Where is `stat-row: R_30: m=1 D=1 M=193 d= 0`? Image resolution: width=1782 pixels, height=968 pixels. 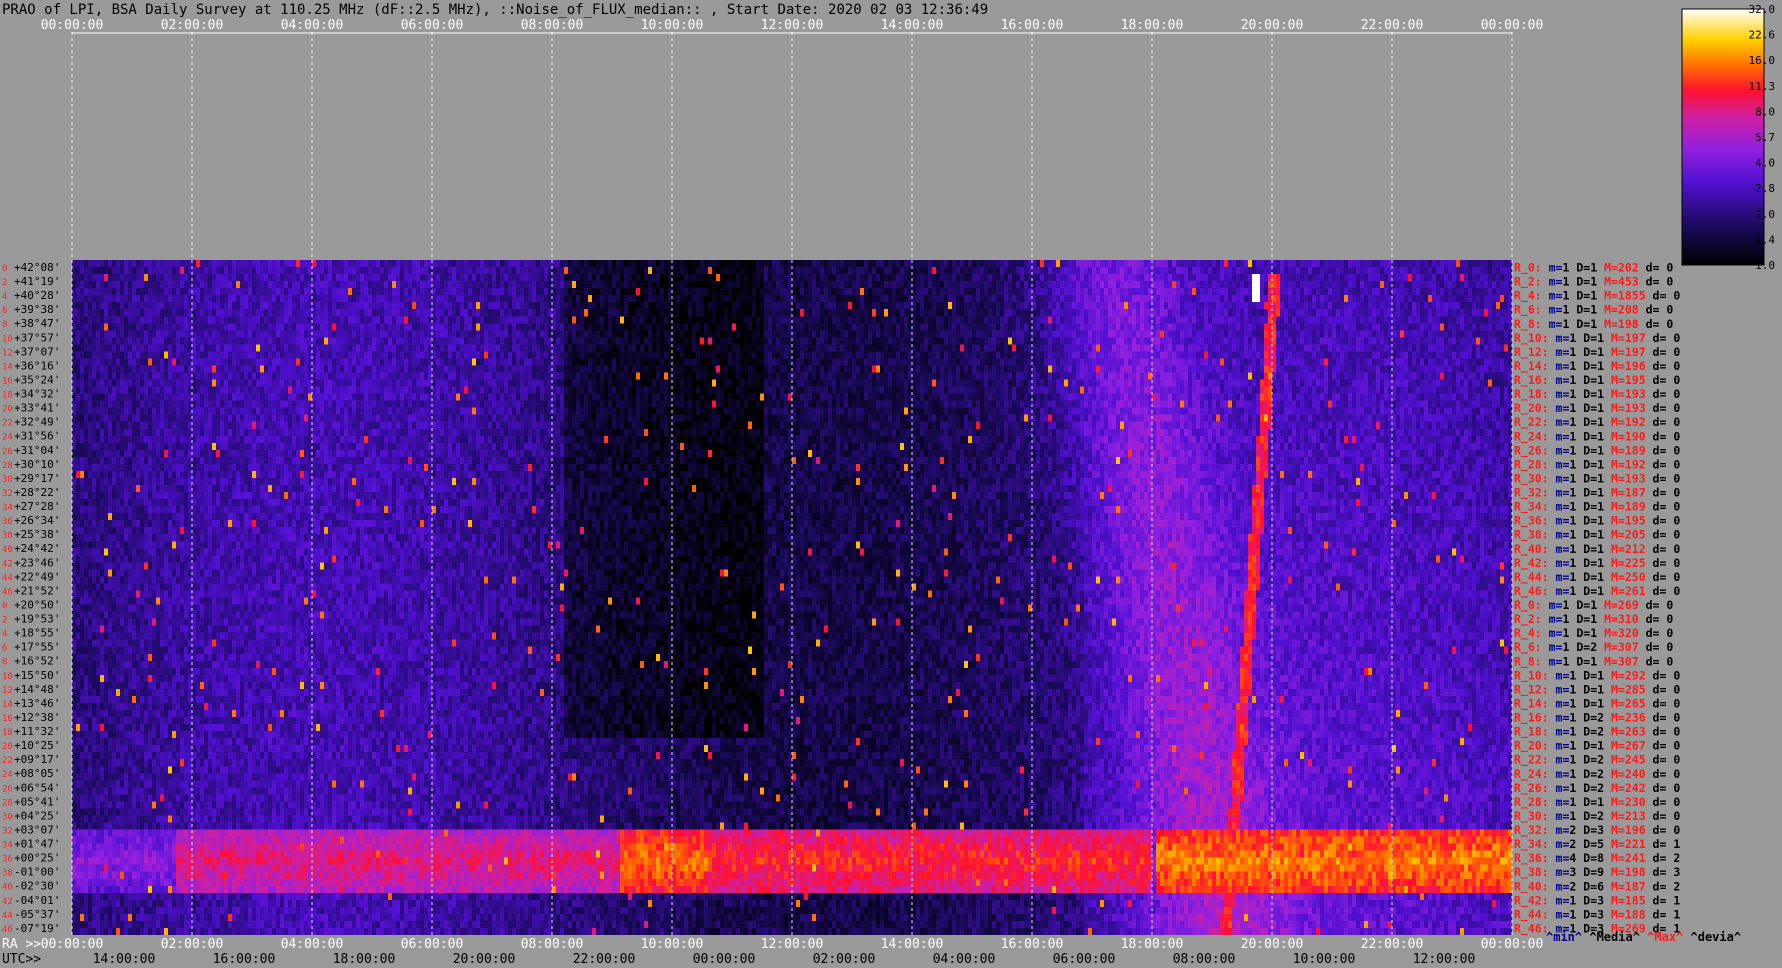 stat-row: R_30: m=1 D=1 M=193 d= 0 is located at coordinates (1597, 478).